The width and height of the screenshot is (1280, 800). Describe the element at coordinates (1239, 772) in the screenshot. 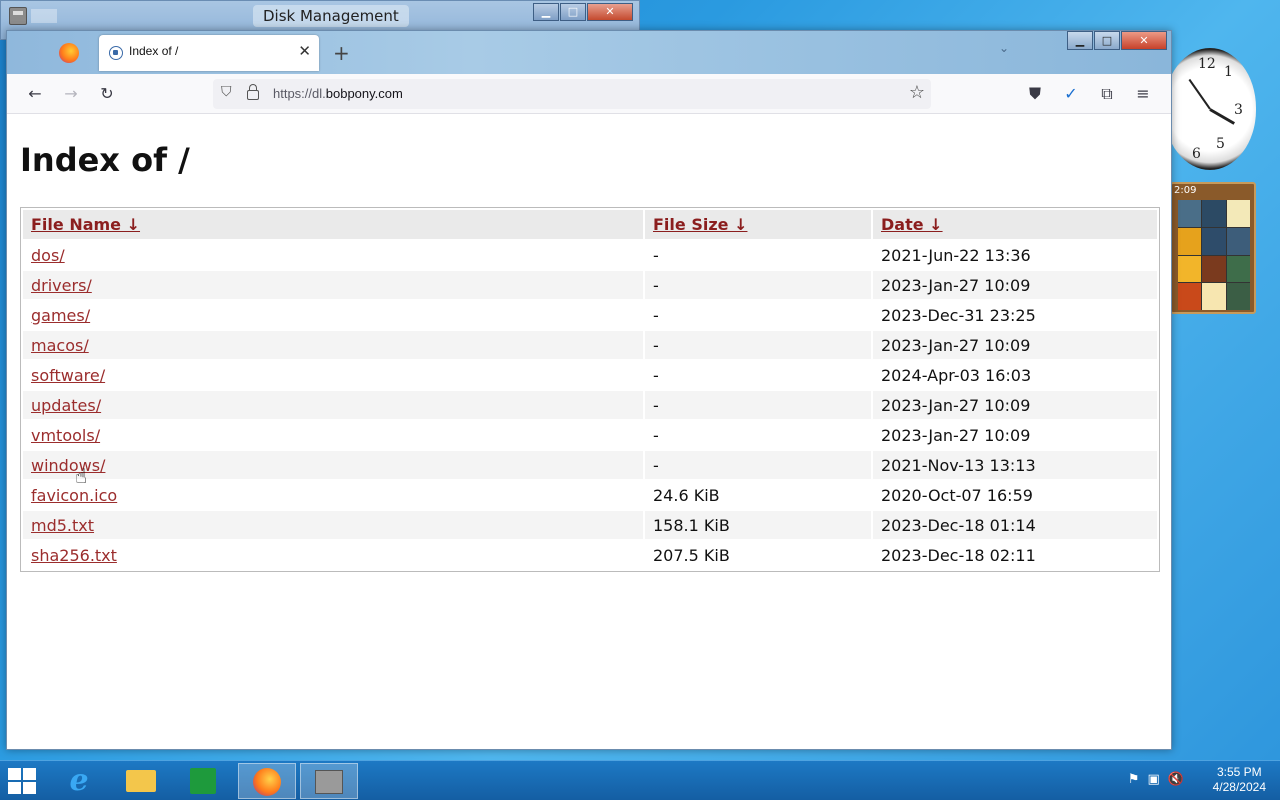

I see `clock-time: 3:55 PM` at that location.